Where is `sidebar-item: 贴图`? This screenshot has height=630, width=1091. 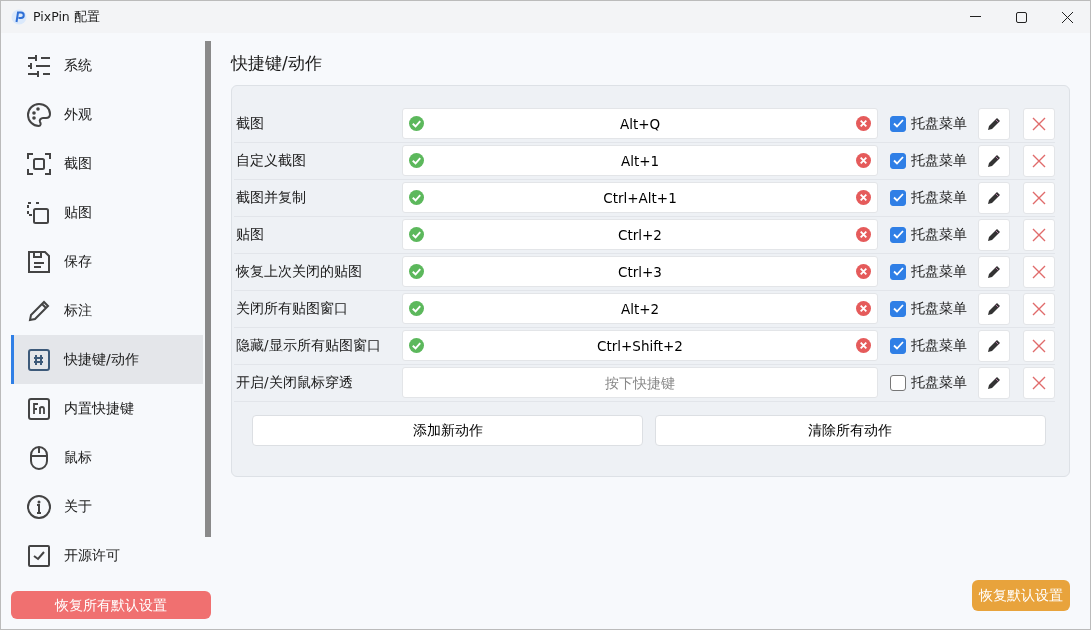
sidebar-item: 贴图 is located at coordinates (107, 212).